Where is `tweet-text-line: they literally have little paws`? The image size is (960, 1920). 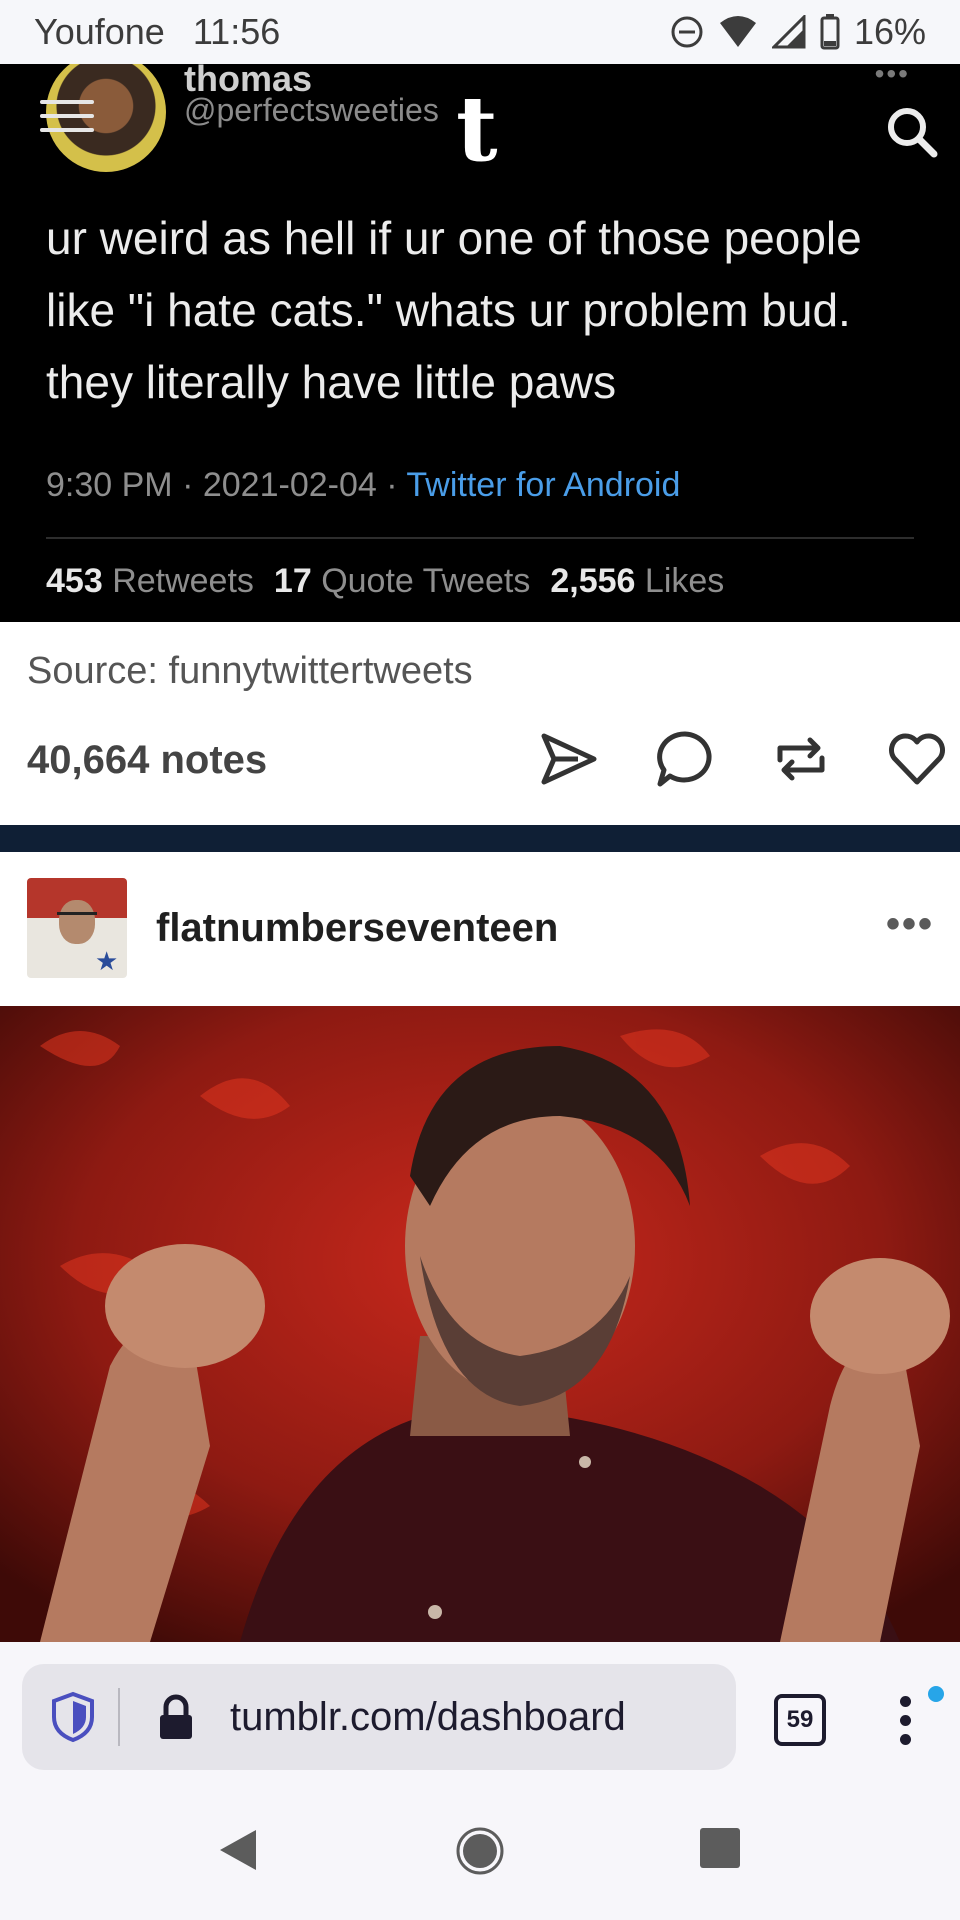
tweet-text-line: they literally have little paws is located at coordinates (331, 382).